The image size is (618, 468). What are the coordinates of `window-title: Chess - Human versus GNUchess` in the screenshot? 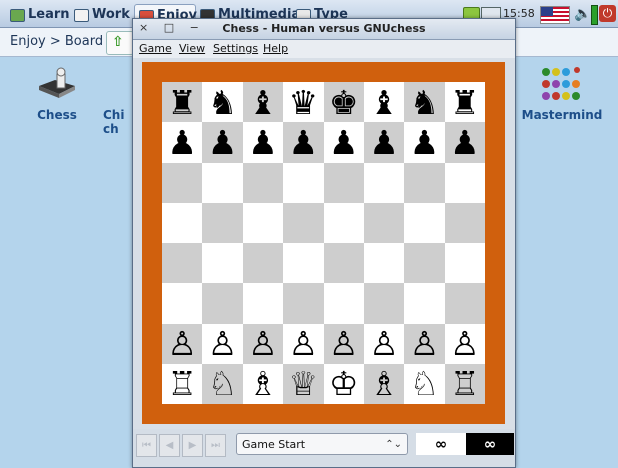 It's located at (324, 28).